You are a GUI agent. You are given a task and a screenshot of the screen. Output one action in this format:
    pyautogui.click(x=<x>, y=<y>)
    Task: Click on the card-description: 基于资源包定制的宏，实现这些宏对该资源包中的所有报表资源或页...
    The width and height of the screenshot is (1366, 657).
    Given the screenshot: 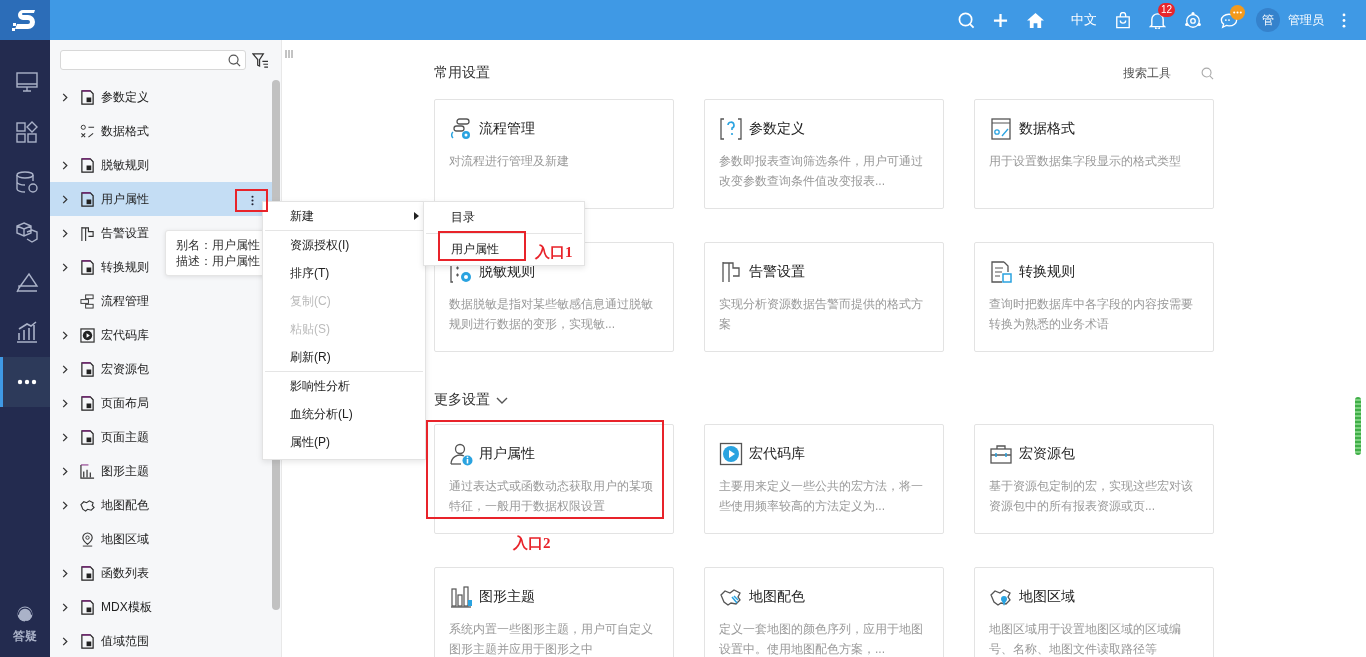 What is the action you would take?
    pyautogui.click(x=1091, y=496)
    